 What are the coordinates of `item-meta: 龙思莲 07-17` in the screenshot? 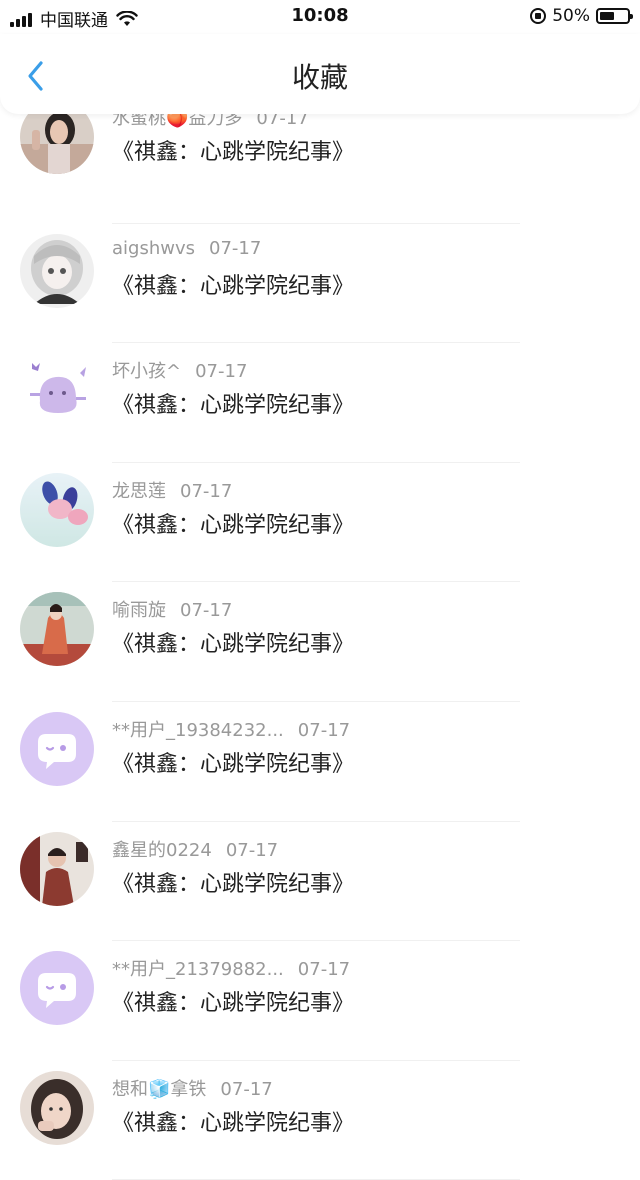 It's located at (172, 490).